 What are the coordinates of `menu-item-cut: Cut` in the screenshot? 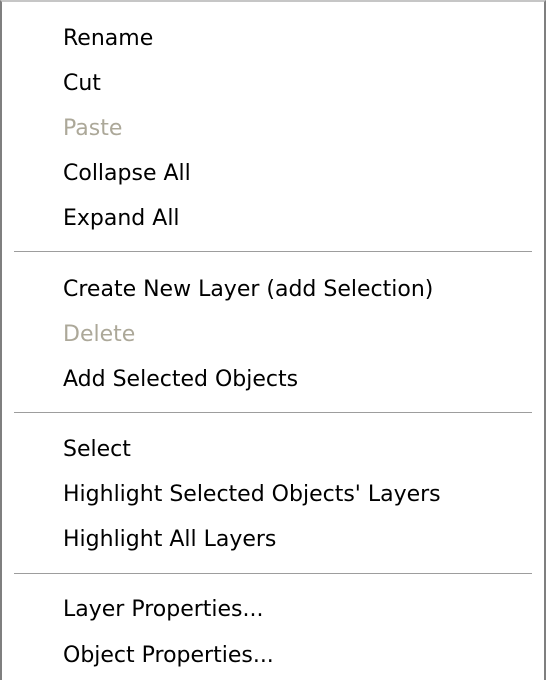 It's located at (82, 84).